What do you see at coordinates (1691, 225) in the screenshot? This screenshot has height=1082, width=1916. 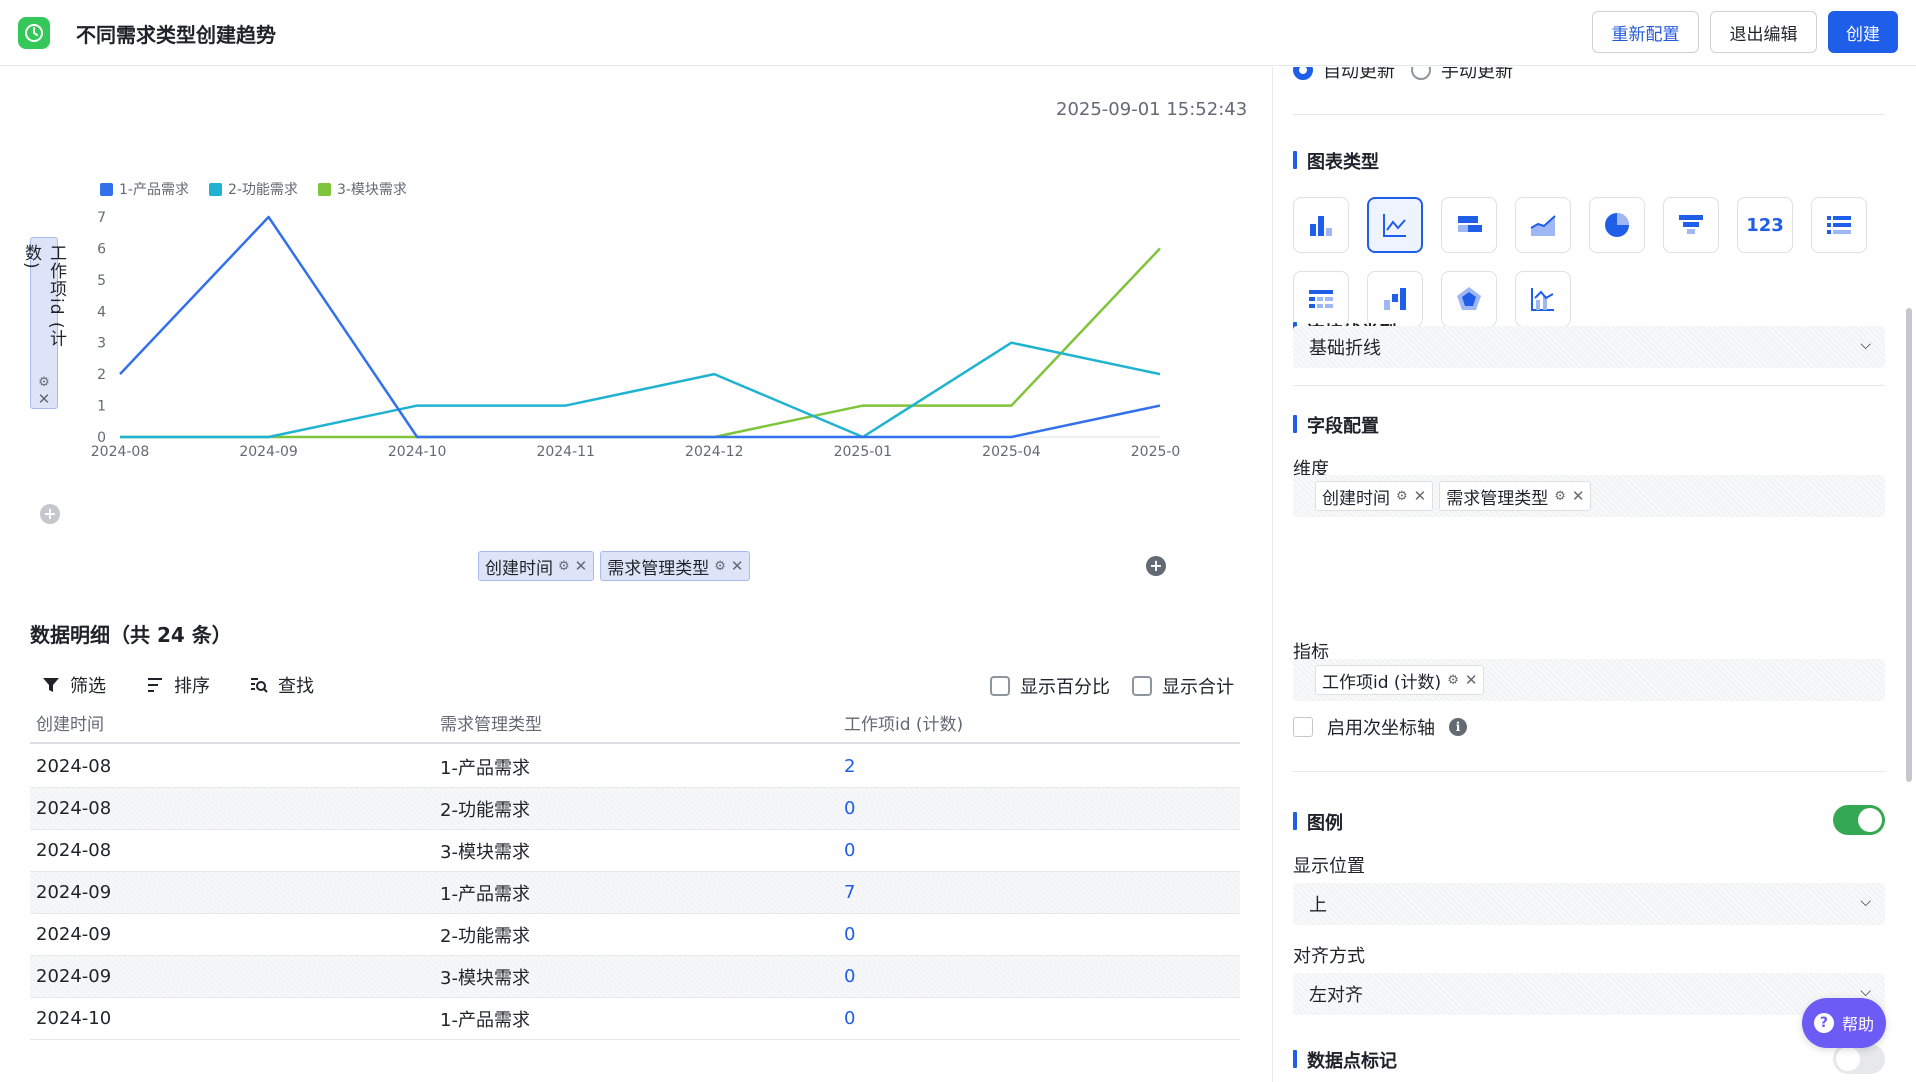 I see `funnel-chart-type-icon` at bounding box center [1691, 225].